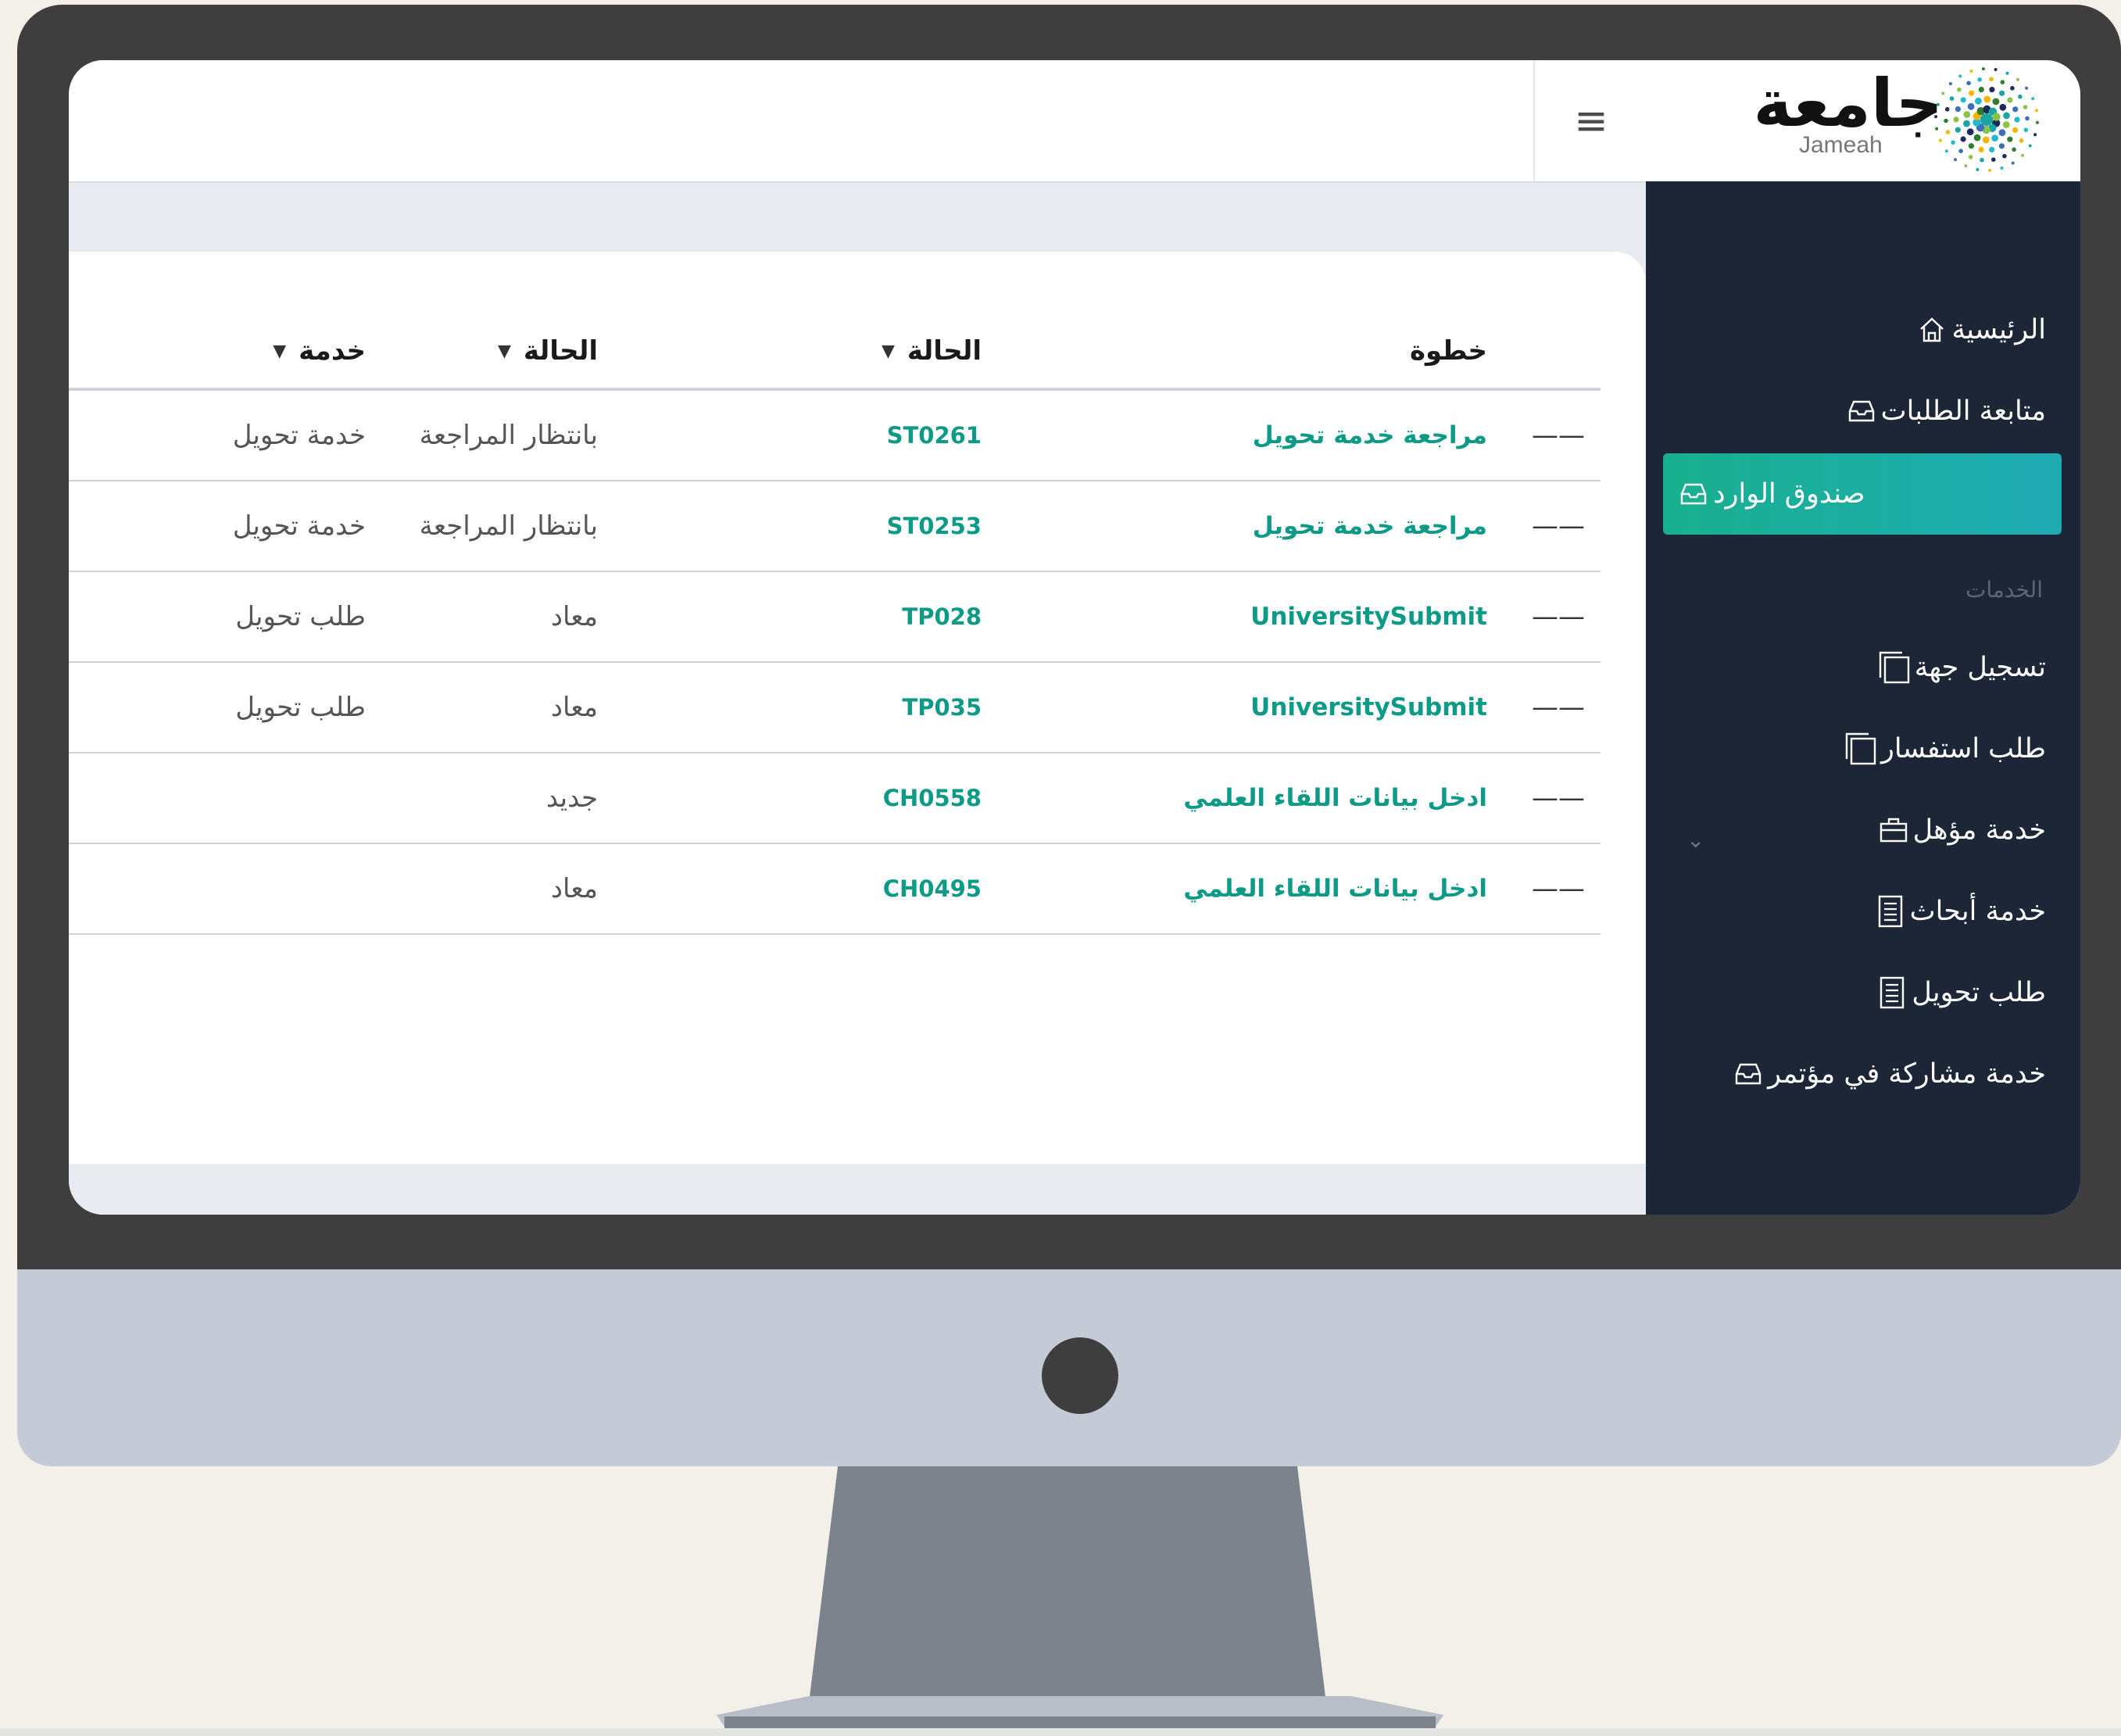  What do you see at coordinates (942, 616) in the screenshot?
I see `row-code-link: TP028` at bounding box center [942, 616].